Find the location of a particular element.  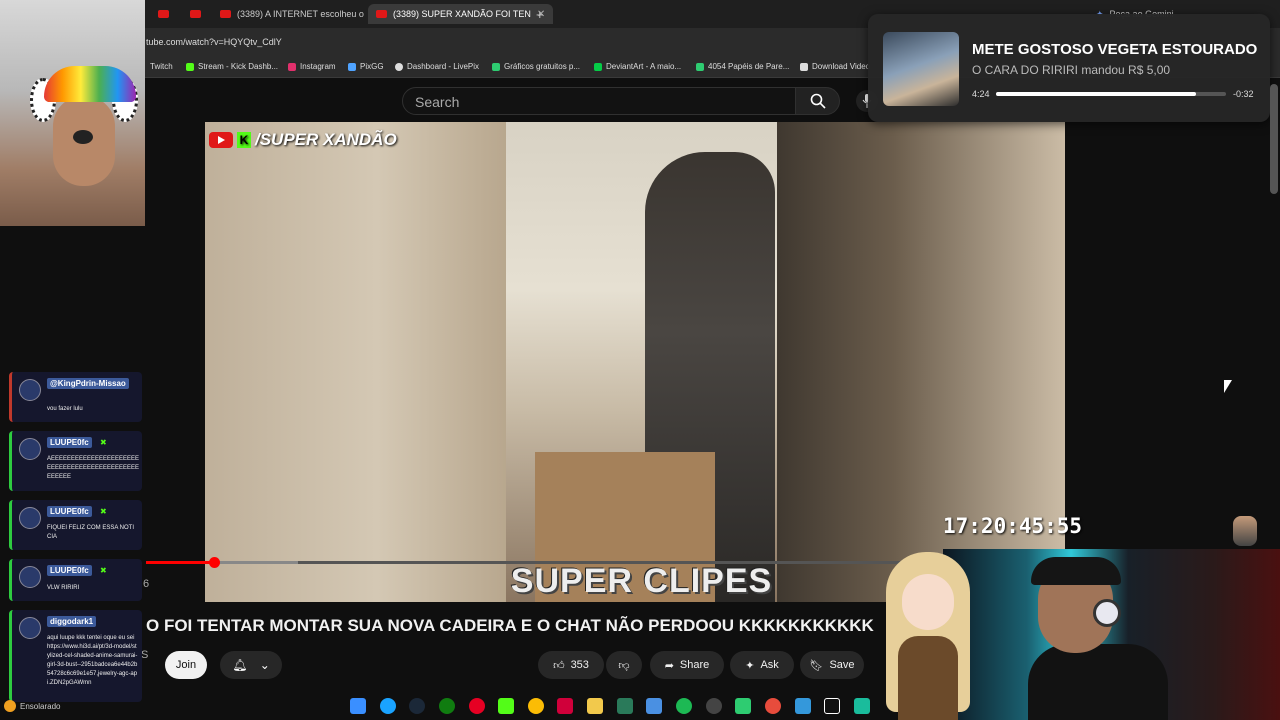

search-button is located at coordinates (817, 101).